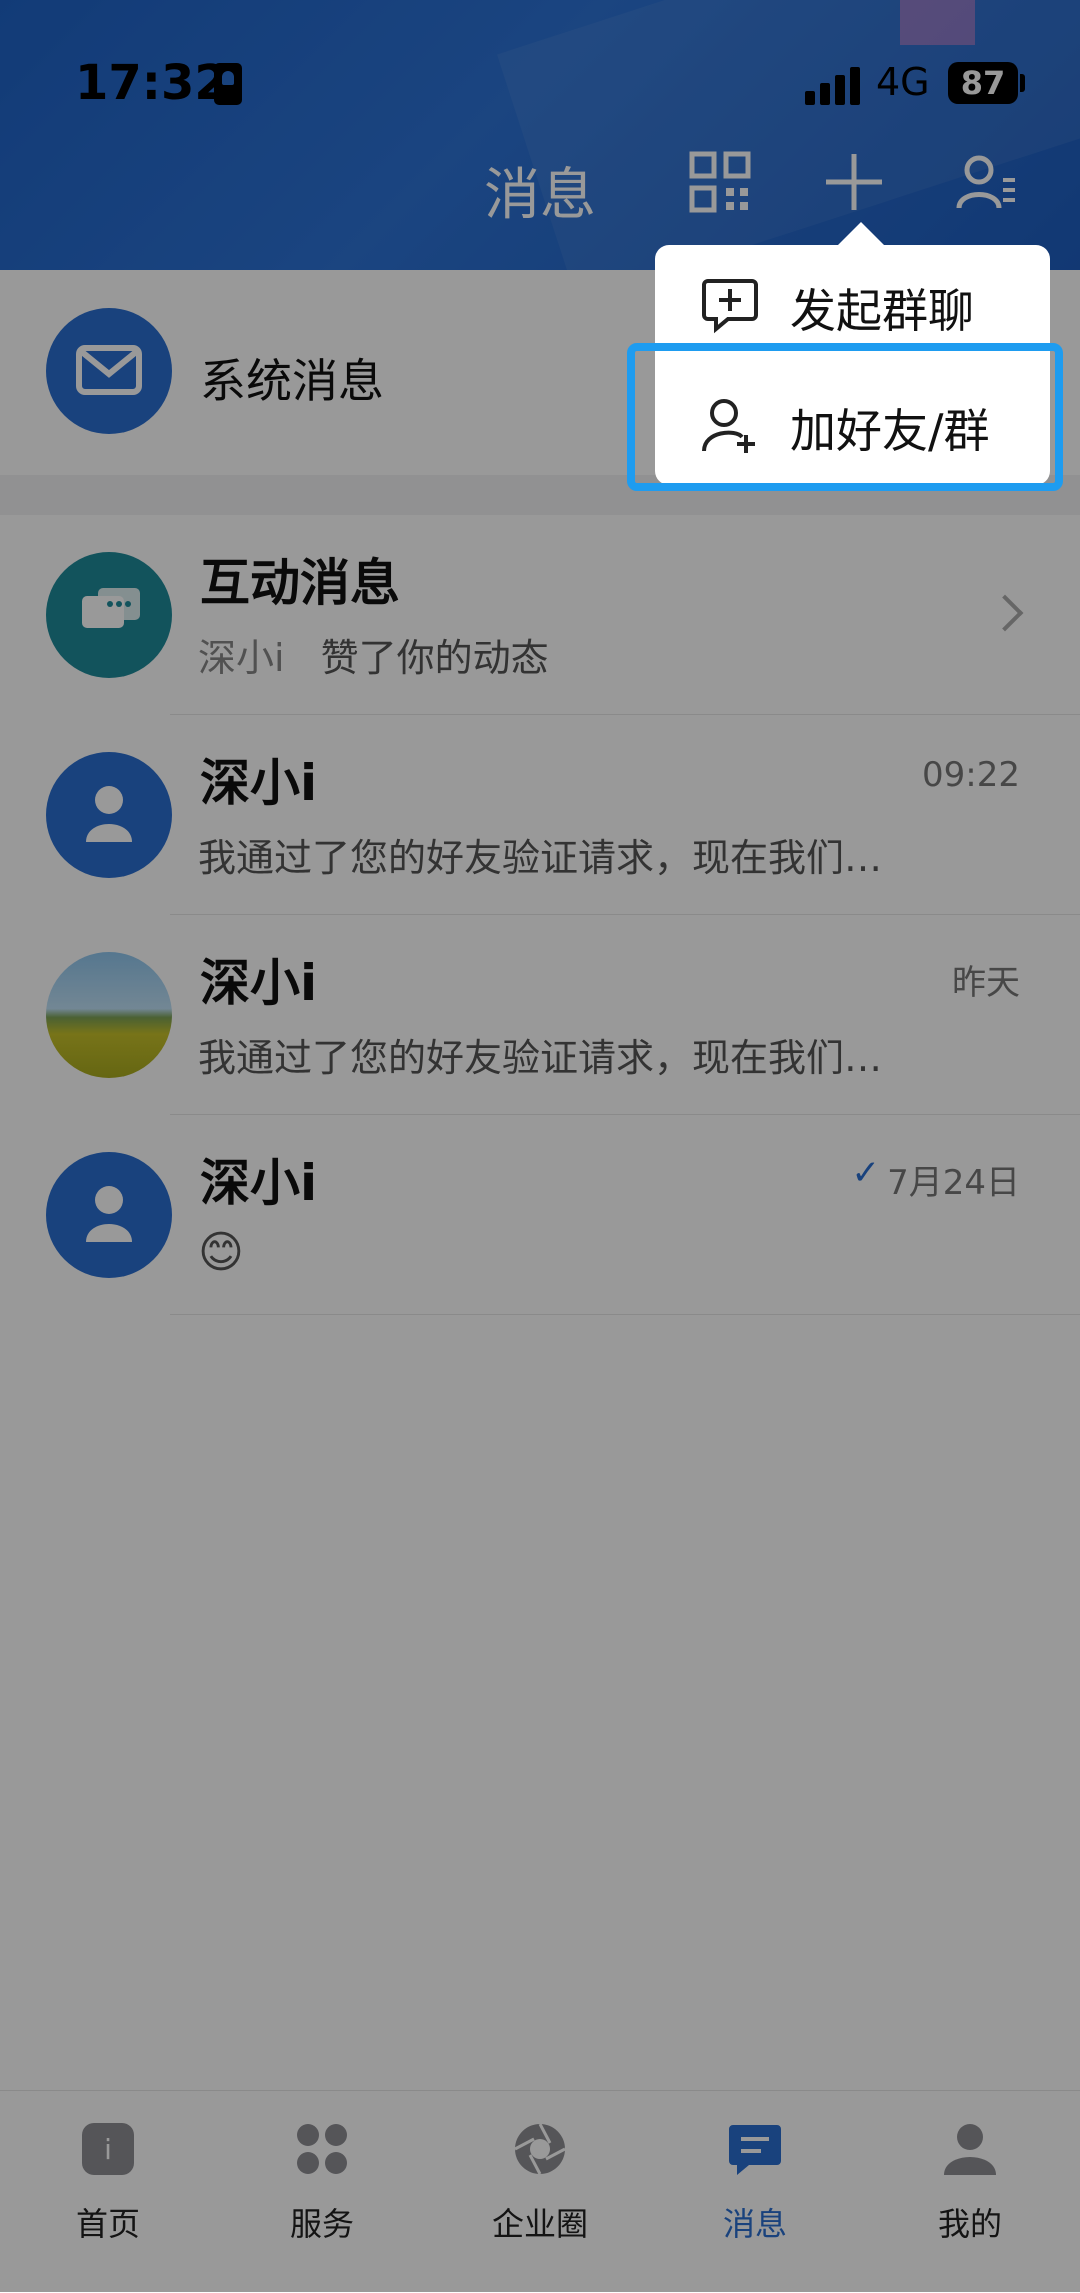  What do you see at coordinates (882, 311) in the screenshot?
I see `menu-item-label: 发起群聊` at bounding box center [882, 311].